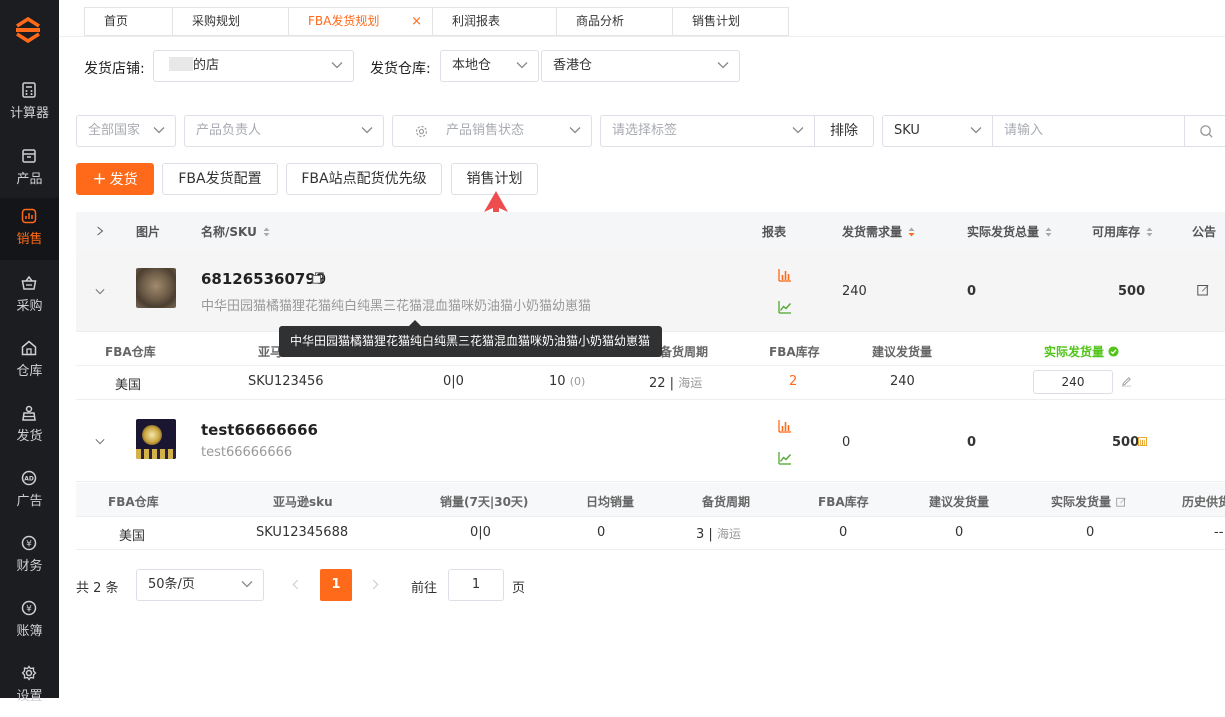 Image resolution: width=1225 pixels, height=717 pixels. I want to click on sidebar: 计算器 产品 销售 采购 仓库 发货 AD 广告 ¥ 财务 ¥ 账簿 设置, so click(29, 352).